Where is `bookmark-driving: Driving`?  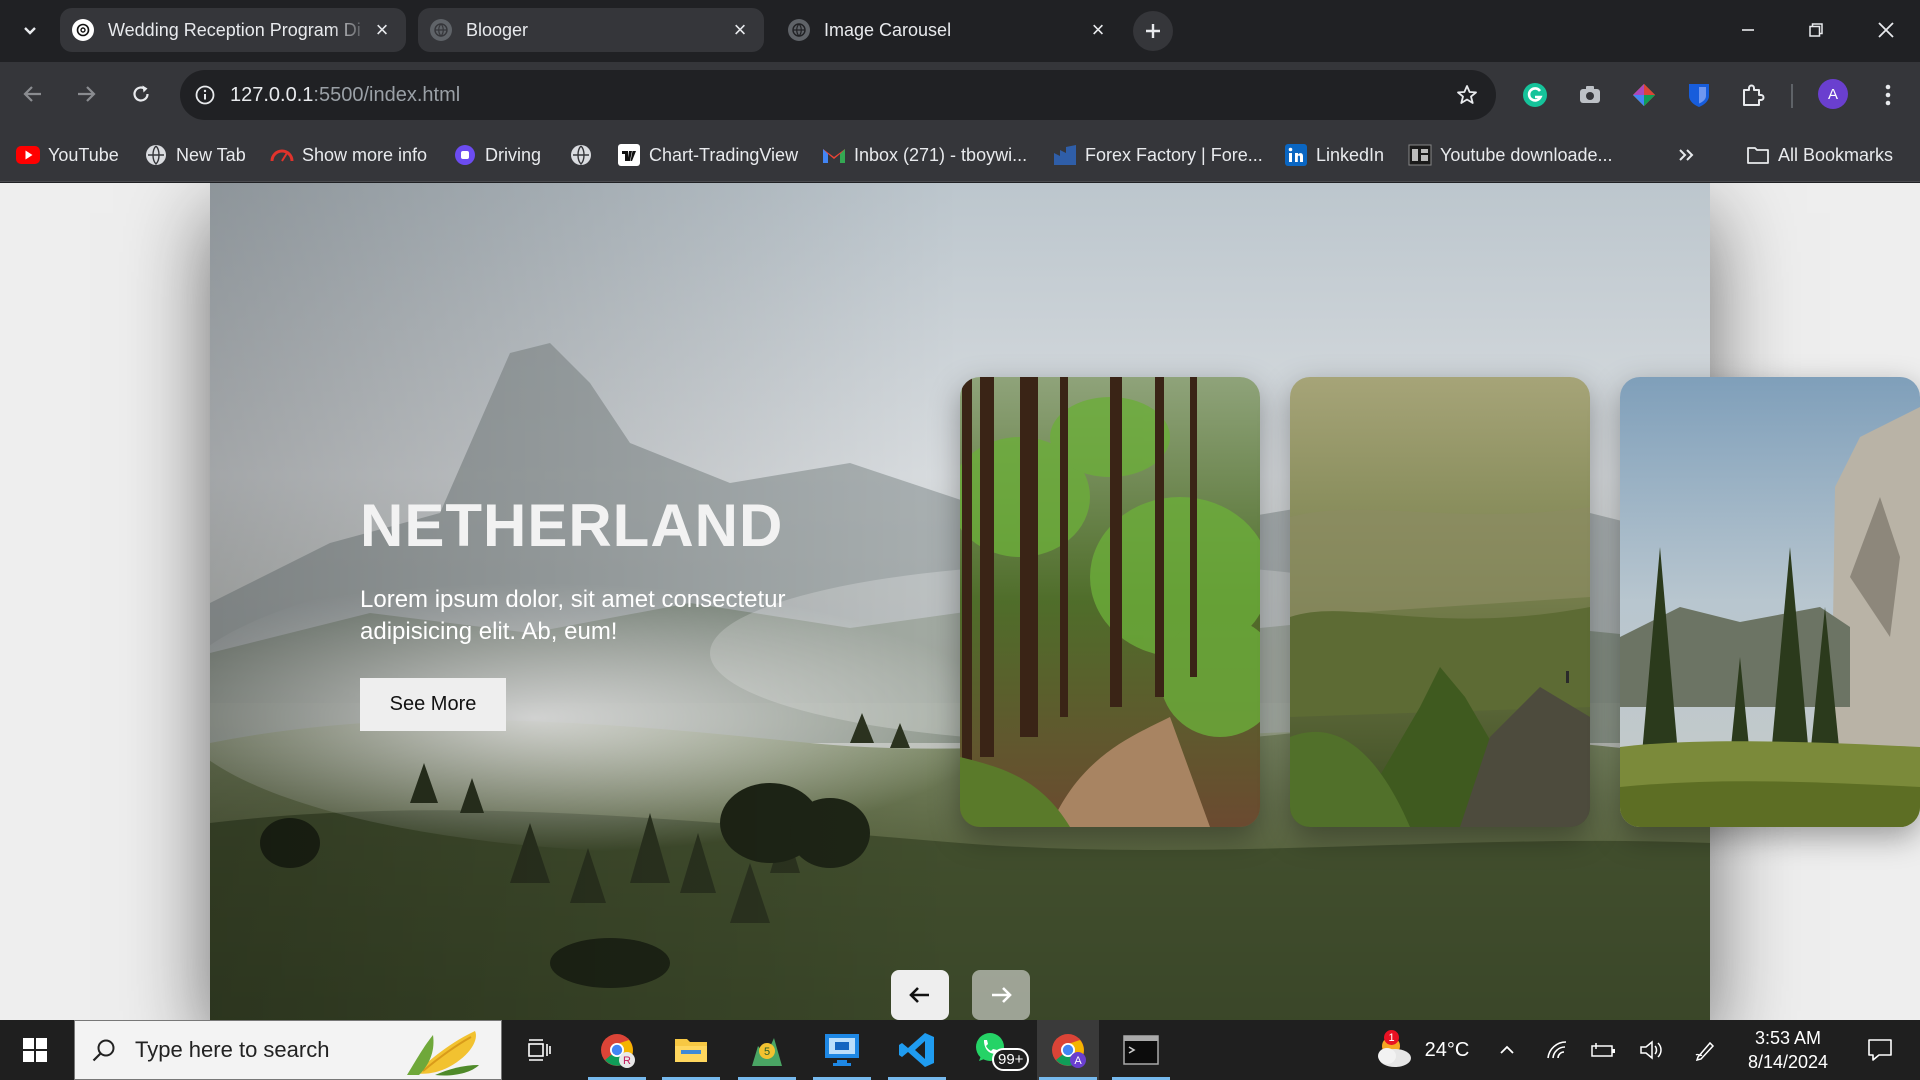 bookmark-driving: Driving is located at coordinates (497, 155).